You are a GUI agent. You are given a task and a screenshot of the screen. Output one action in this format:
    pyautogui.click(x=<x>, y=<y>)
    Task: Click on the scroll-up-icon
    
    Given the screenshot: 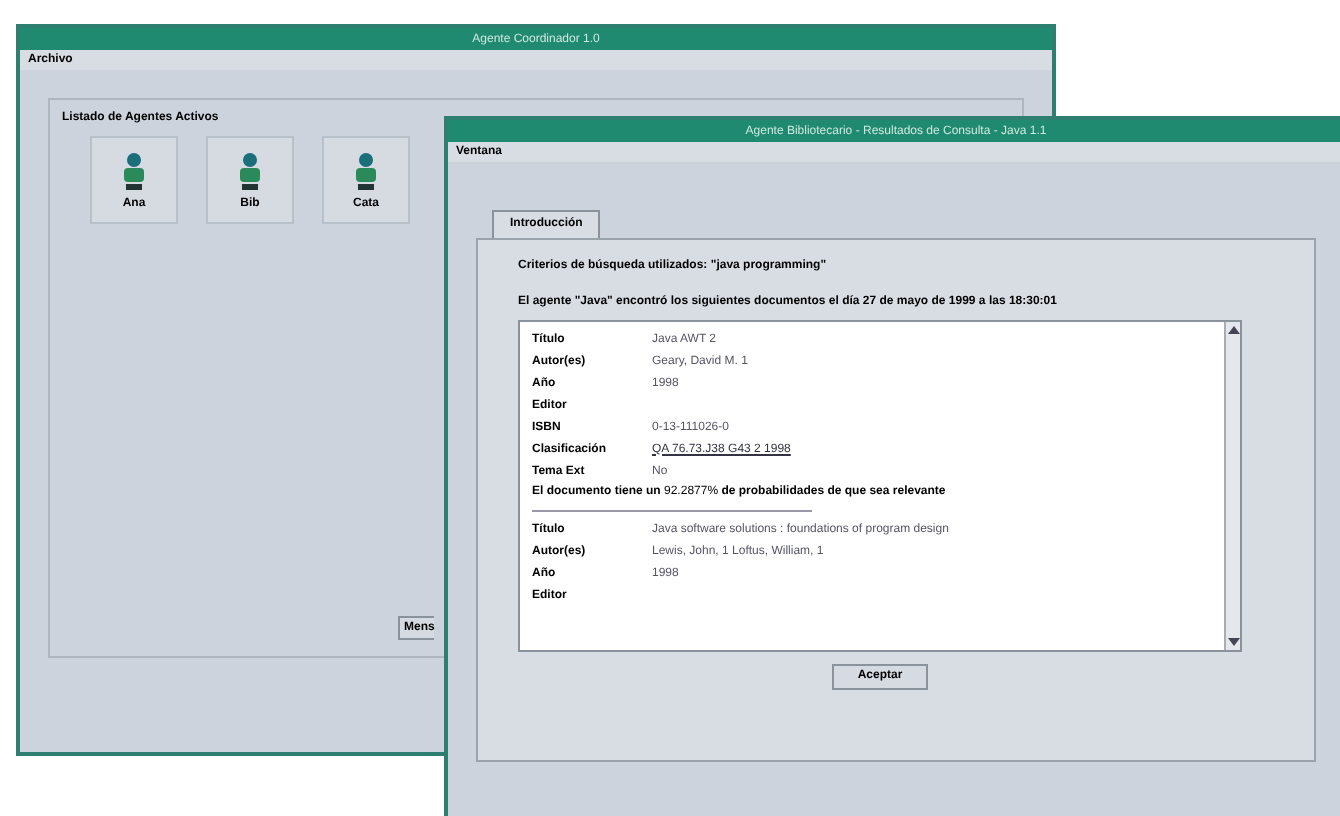 What is the action you would take?
    pyautogui.click(x=1233, y=330)
    